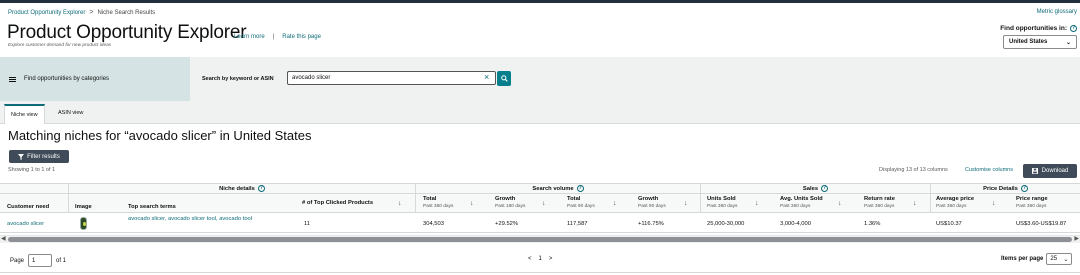 This screenshot has width=1080, height=275. I want to click on rate-page-link: Rate this page, so click(301, 37).